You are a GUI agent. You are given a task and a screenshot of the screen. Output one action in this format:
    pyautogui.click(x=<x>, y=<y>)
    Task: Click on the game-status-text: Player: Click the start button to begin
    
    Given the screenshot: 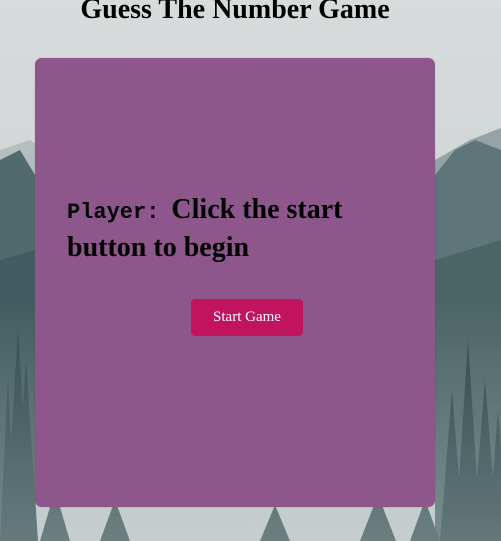 What is the action you would take?
    pyautogui.click(x=237, y=228)
    